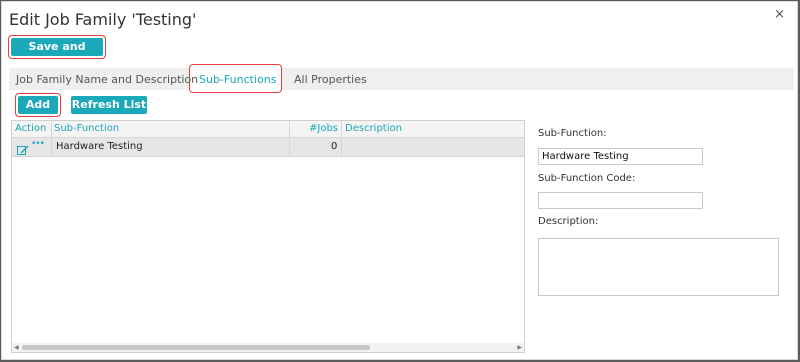 The image size is (800, 362). Describe the element at coordinates (323, 128) in the screenshot. I see `col-jobs: #Jobs` at that location.